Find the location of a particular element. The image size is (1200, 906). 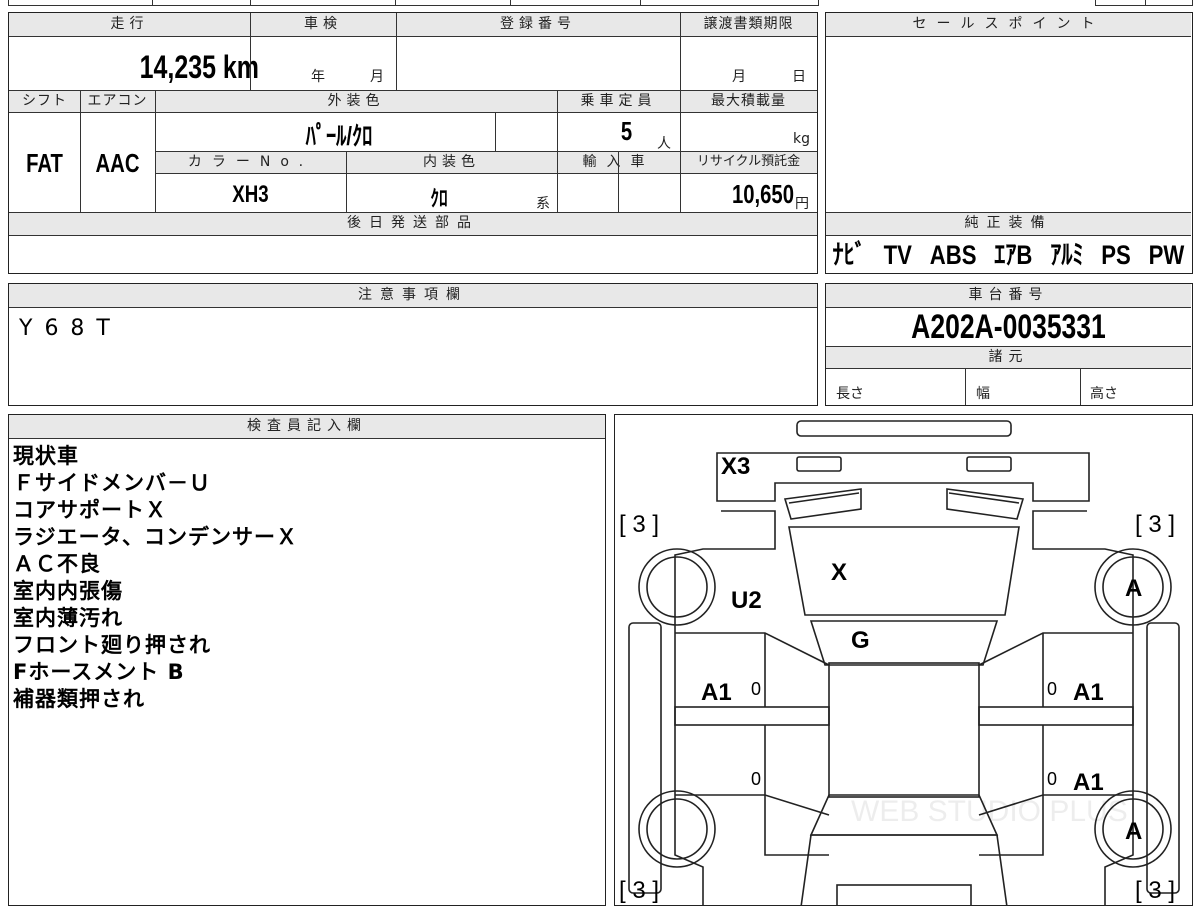

inspector-header: 検査員記入欄 is located at coordinates (307, 427).